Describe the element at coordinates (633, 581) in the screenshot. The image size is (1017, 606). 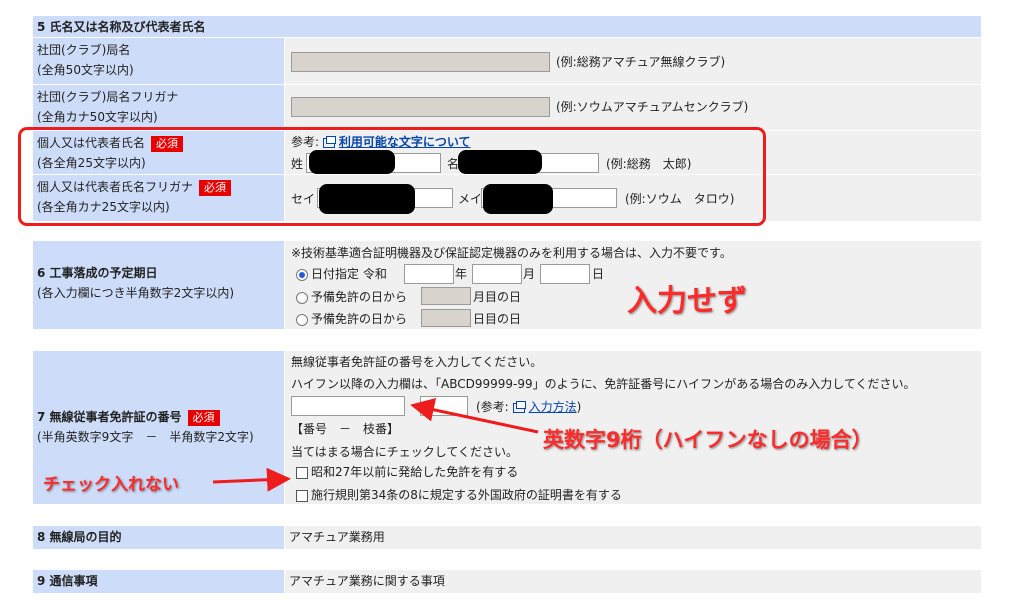
I see `section-9-value-cell: アマチュア業務に関する事項` at that location.